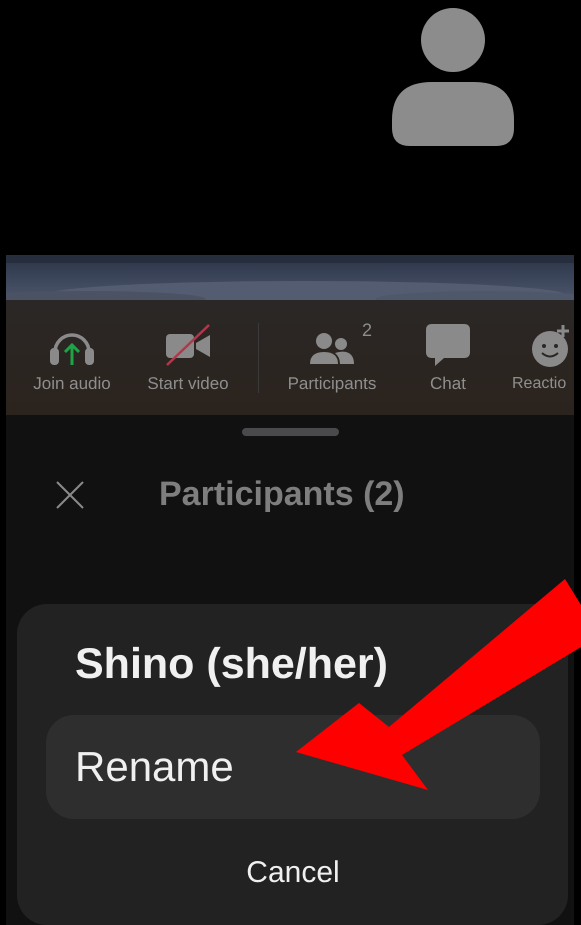  What do you see at coordinates (232, 665) in the screenshot?
I see `participant-name: Shino (she/her)` at bounding box center [232, 665].